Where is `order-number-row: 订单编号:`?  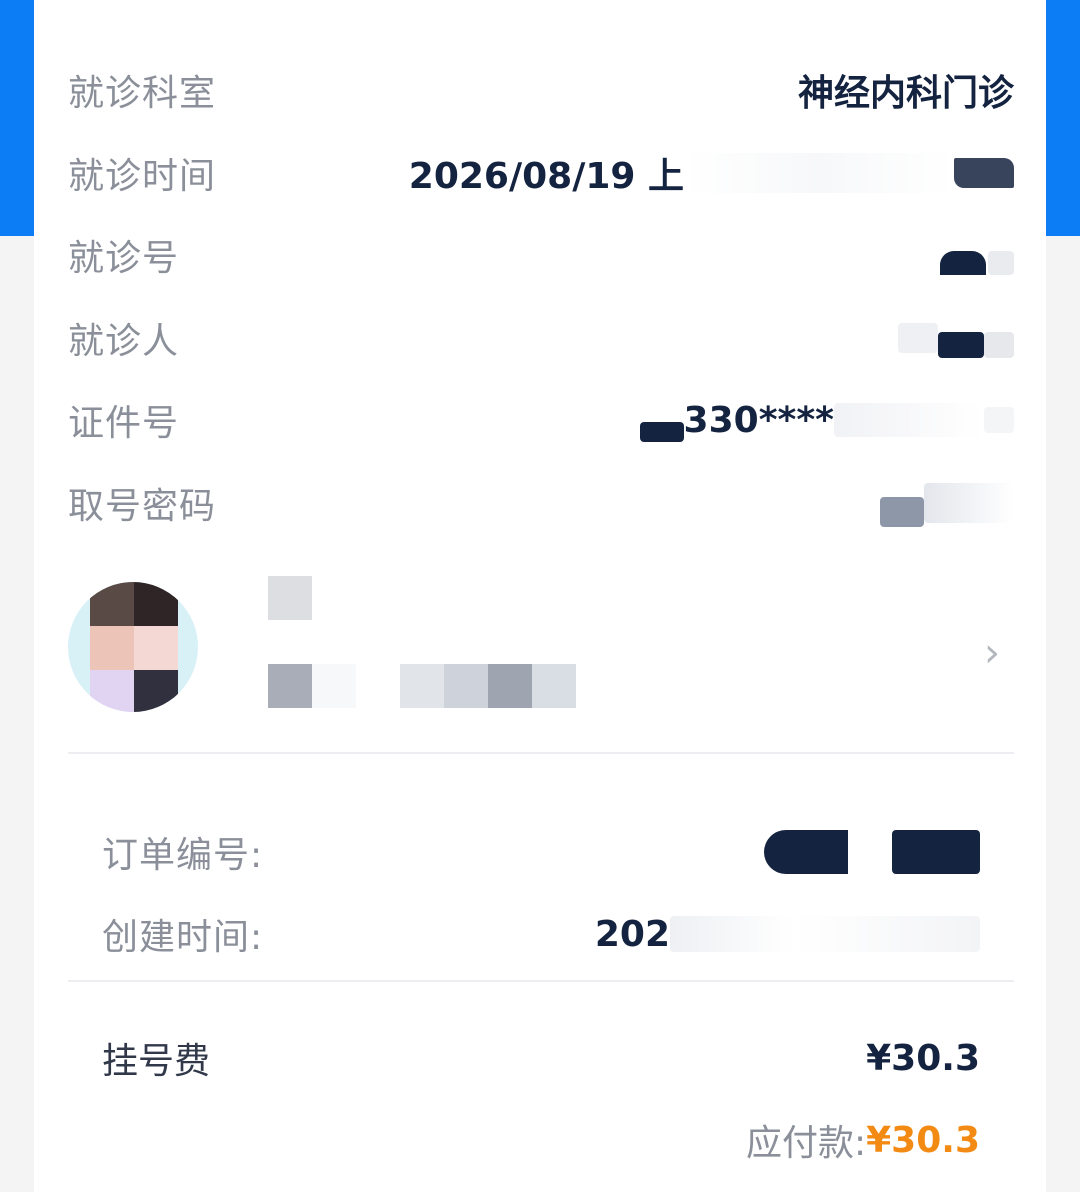
order-number-row: 订单编号: is located at coordinates (541, 852).